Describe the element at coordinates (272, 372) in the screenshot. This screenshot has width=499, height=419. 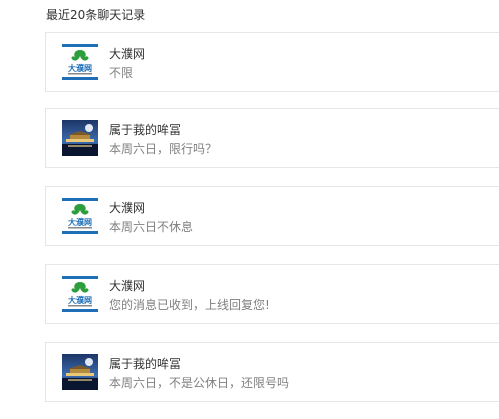
I see `chat-list-item: 属于莪的哞冨 本周六日，不是公休日，还限号吗` at that location.